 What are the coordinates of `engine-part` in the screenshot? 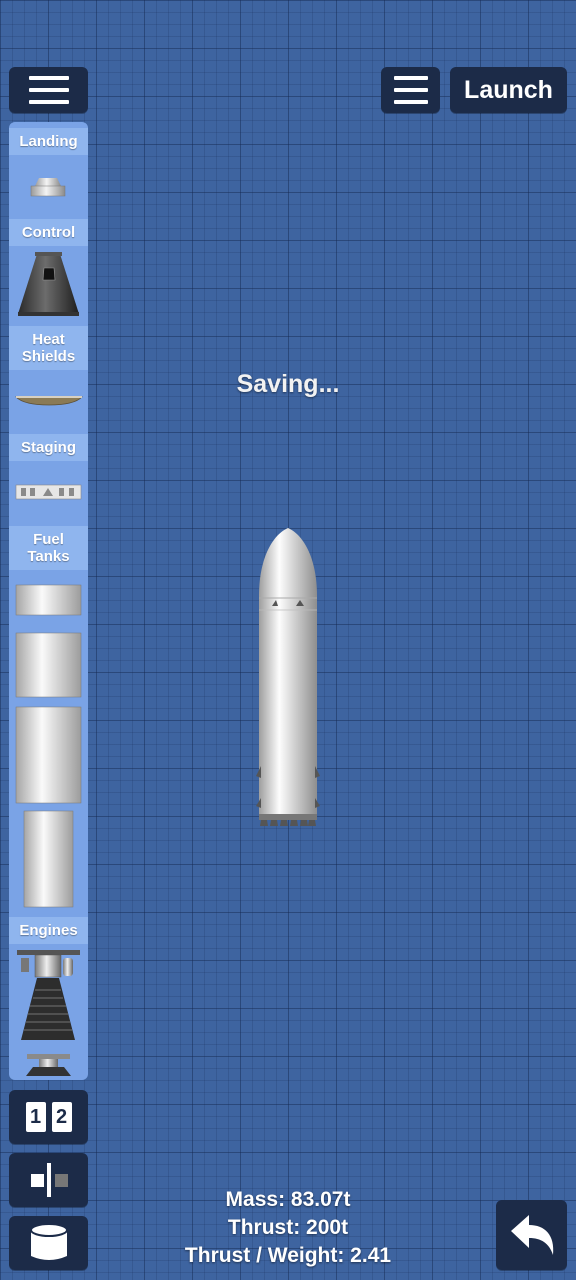 It's located at (48, 997).